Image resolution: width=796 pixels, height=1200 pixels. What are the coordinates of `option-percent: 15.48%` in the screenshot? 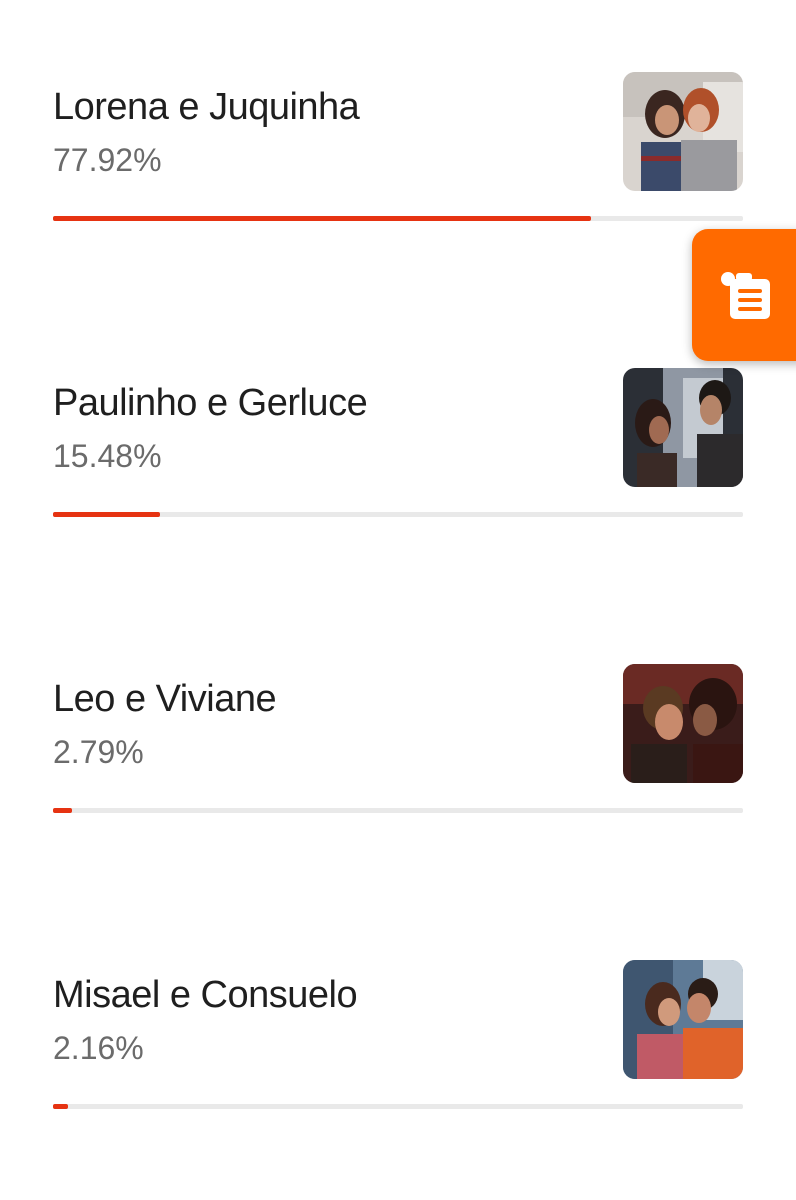 It's located at (107, 456).